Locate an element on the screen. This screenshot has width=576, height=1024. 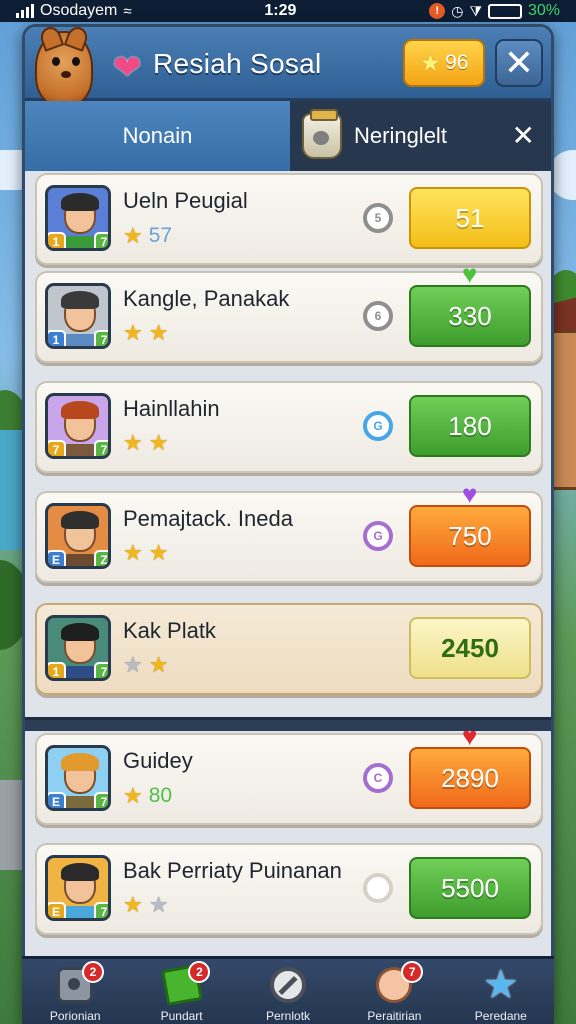
modal-header: ❤ Resiah Sosal ★ 96 ✕ is located at coordinates (288, 67).